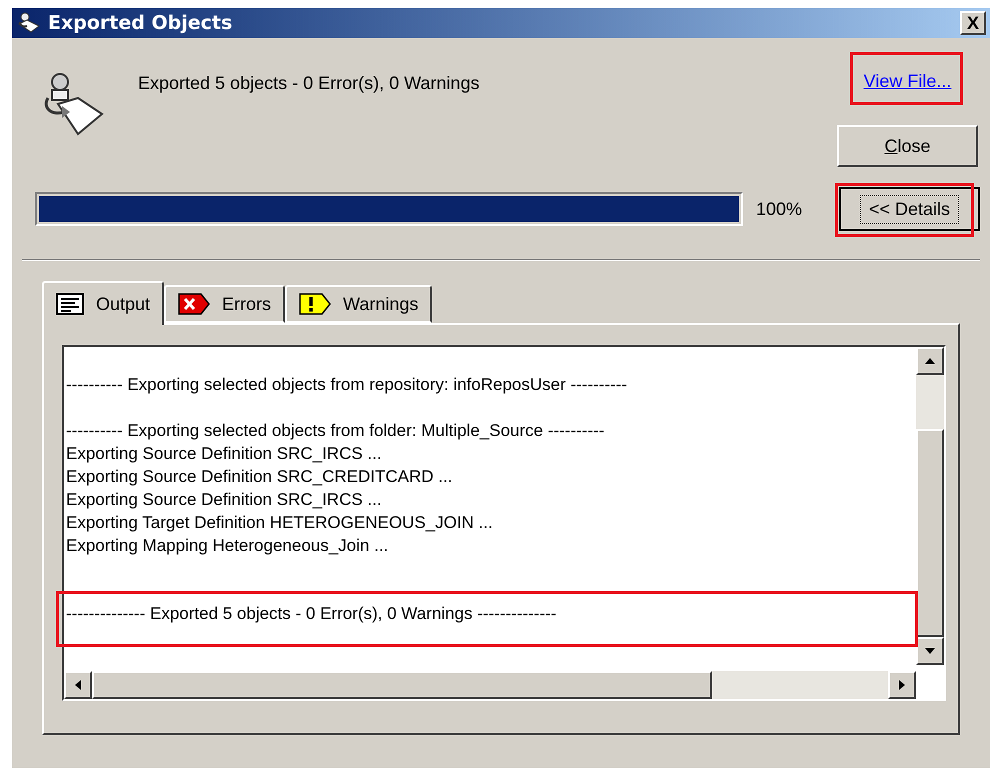 This screenshot has width=990, height=773. I want to click on close-button: Close, so click(907, 146).